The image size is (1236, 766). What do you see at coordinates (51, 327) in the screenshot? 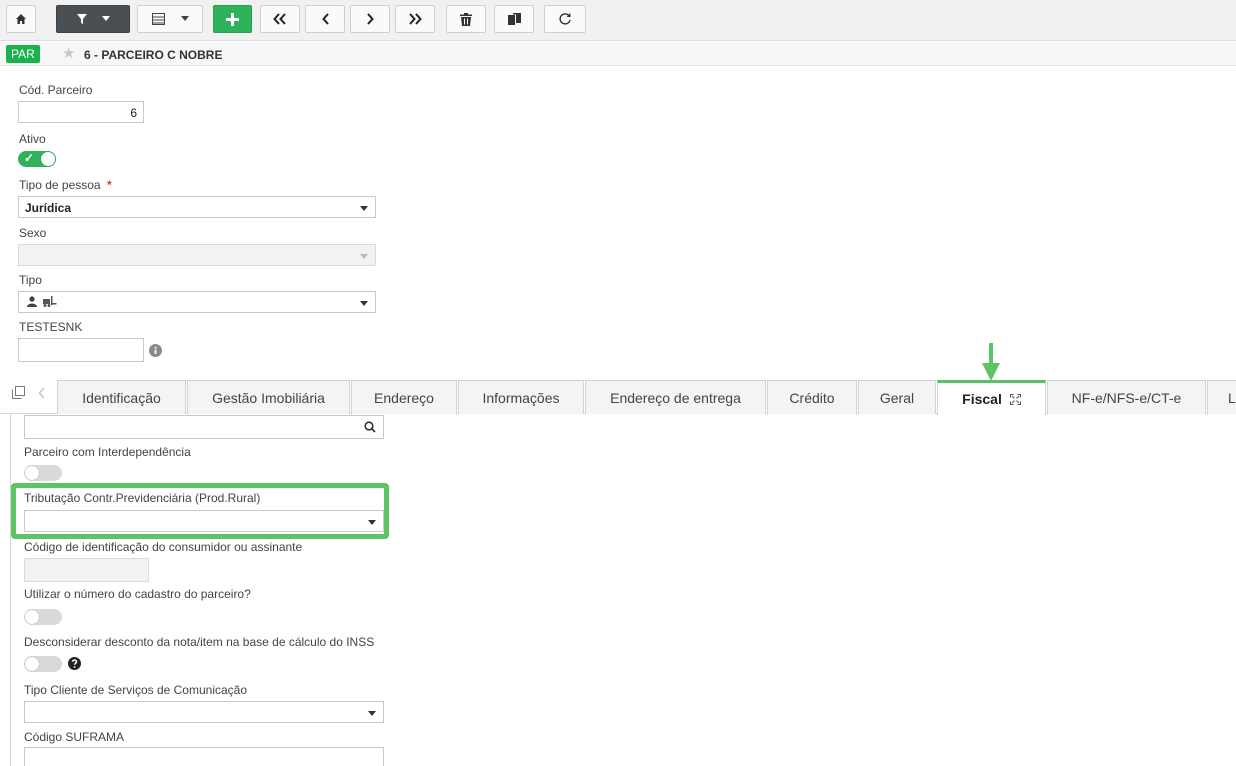
I see `testesnk-label: TESTESNK` at bounding box center [51, 327].